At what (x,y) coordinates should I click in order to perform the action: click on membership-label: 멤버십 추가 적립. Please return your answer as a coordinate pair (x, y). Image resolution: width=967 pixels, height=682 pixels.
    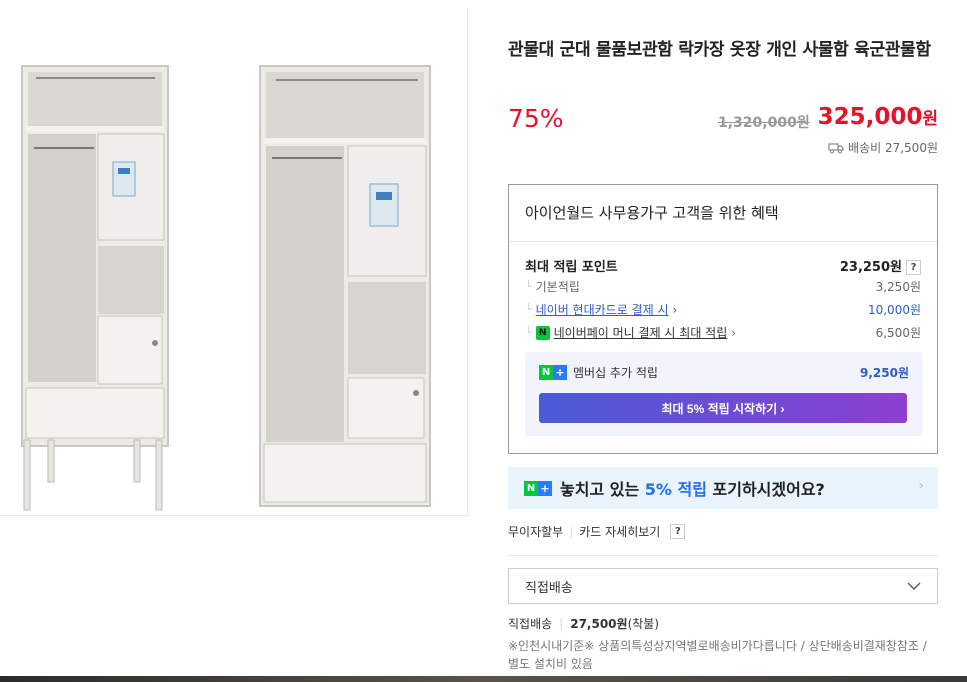
    Looking at the image, I should click on (615, 373).